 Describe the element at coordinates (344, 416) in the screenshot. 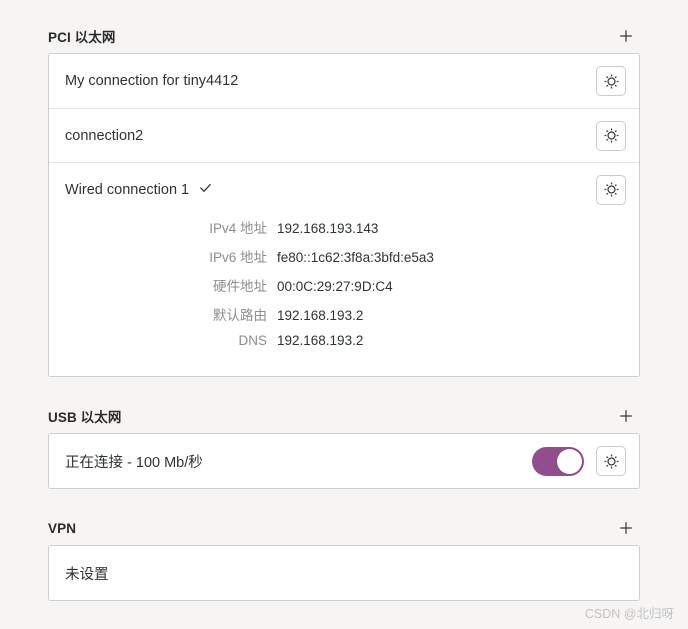

I see `section-header-usb: USB 以太网` at that location.